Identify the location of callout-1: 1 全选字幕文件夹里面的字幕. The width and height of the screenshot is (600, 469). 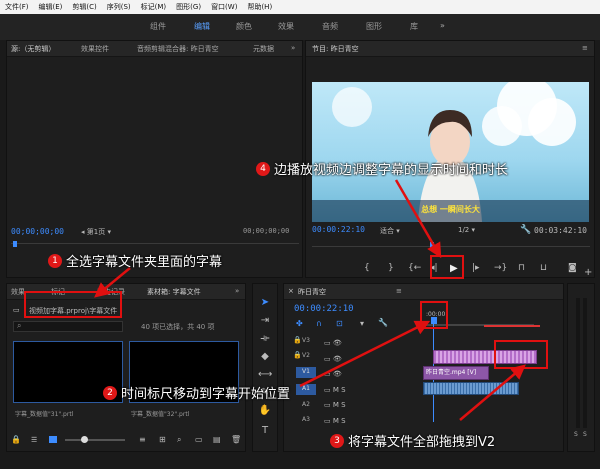
(135, 260).